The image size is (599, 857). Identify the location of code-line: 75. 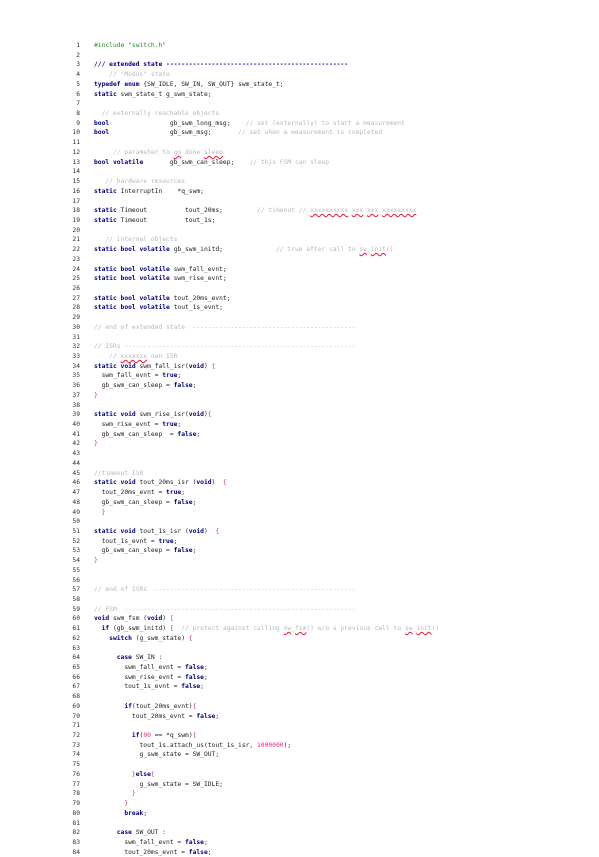
(322, 765).